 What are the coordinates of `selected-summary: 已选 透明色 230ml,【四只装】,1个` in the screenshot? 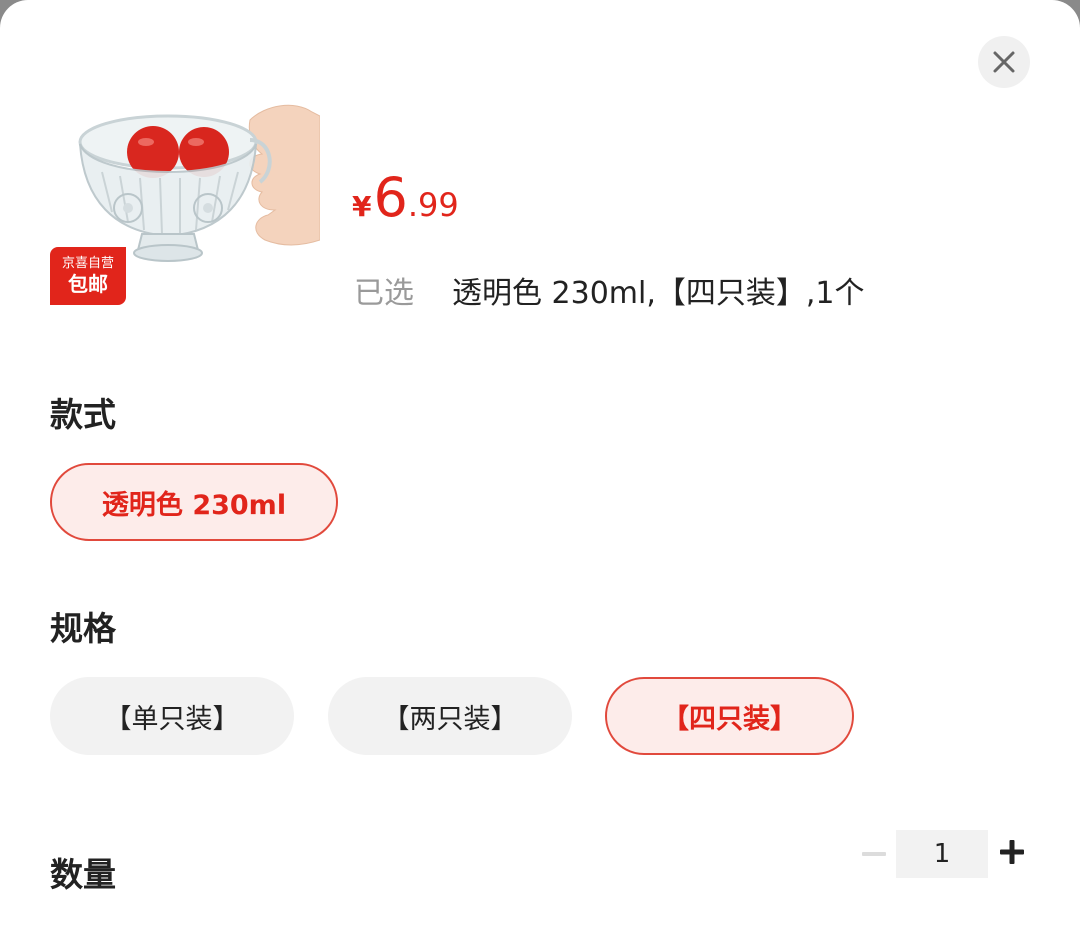 It's located at (609, 290).